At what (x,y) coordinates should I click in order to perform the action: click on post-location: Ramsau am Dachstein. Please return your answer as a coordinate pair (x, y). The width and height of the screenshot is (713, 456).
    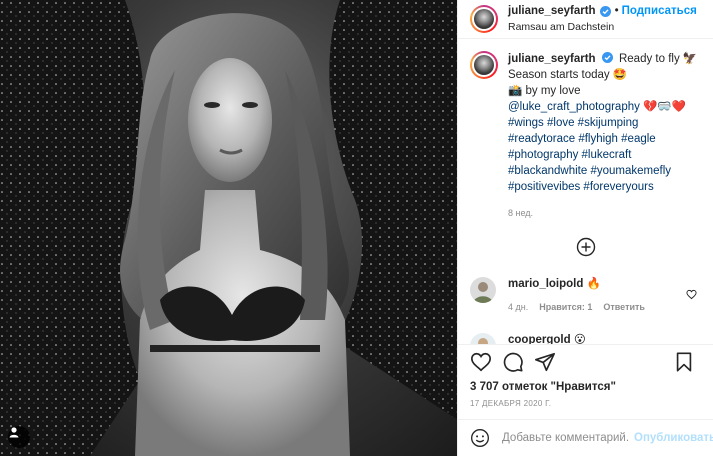
    Looking at the image, I should click on (602, 27).